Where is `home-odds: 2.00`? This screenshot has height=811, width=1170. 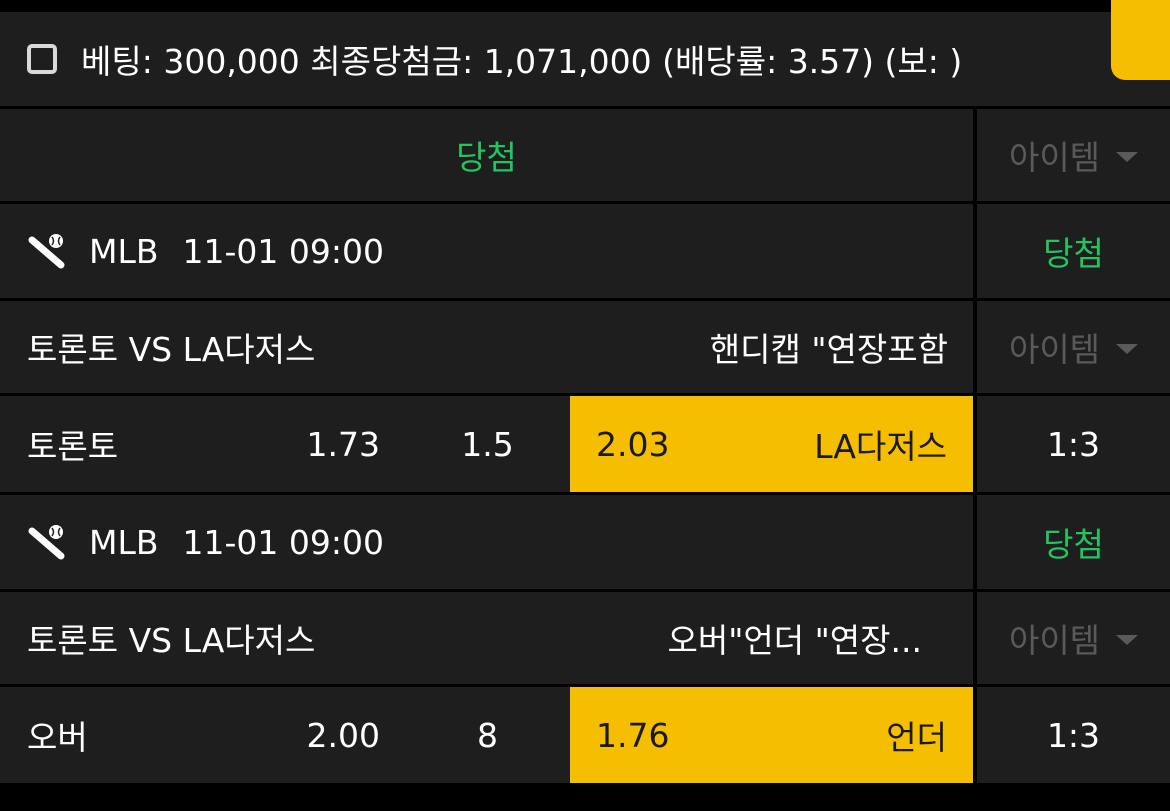
home-odds: 2.00 is located at coordinates (343, 735).